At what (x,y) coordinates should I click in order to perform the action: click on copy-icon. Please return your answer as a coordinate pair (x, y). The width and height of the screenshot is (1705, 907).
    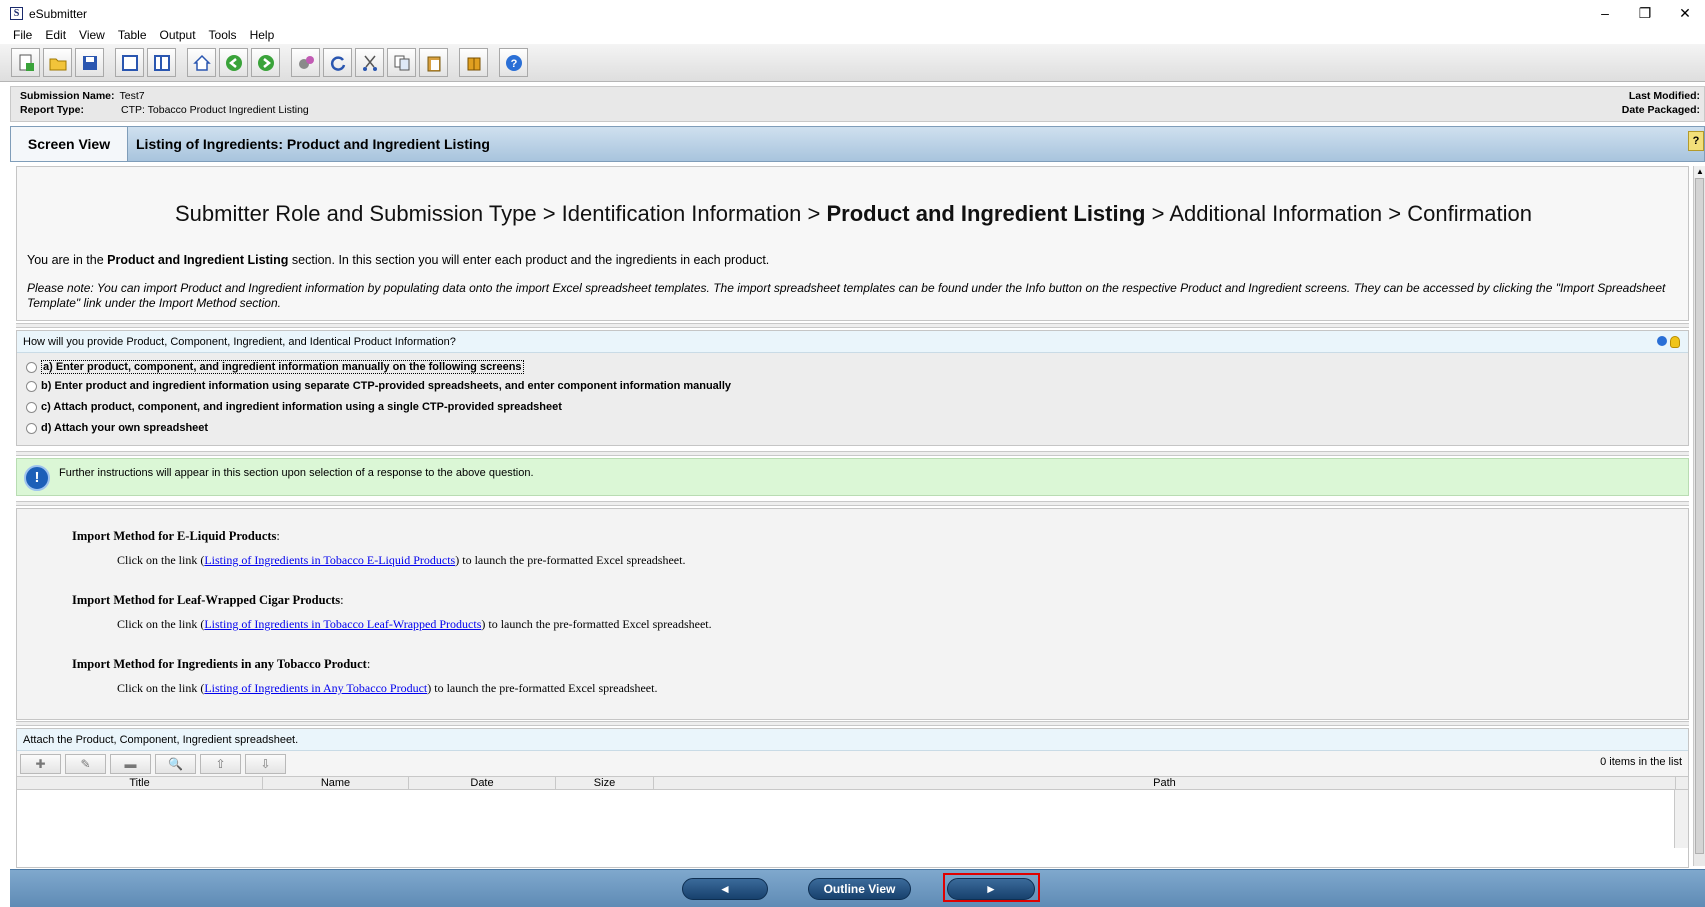
    Looking at the image, I should click on (401, 62).